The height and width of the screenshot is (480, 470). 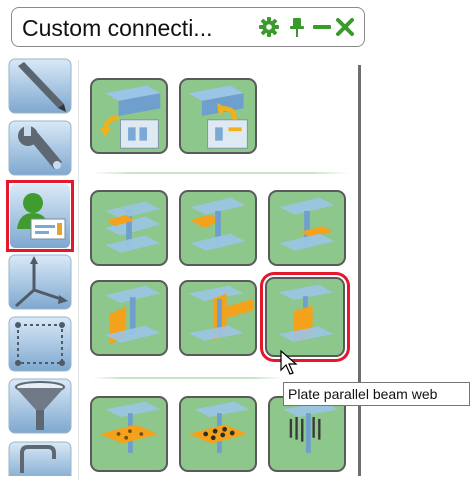 I want to click on pin-icon, so click(x=297, y=27).